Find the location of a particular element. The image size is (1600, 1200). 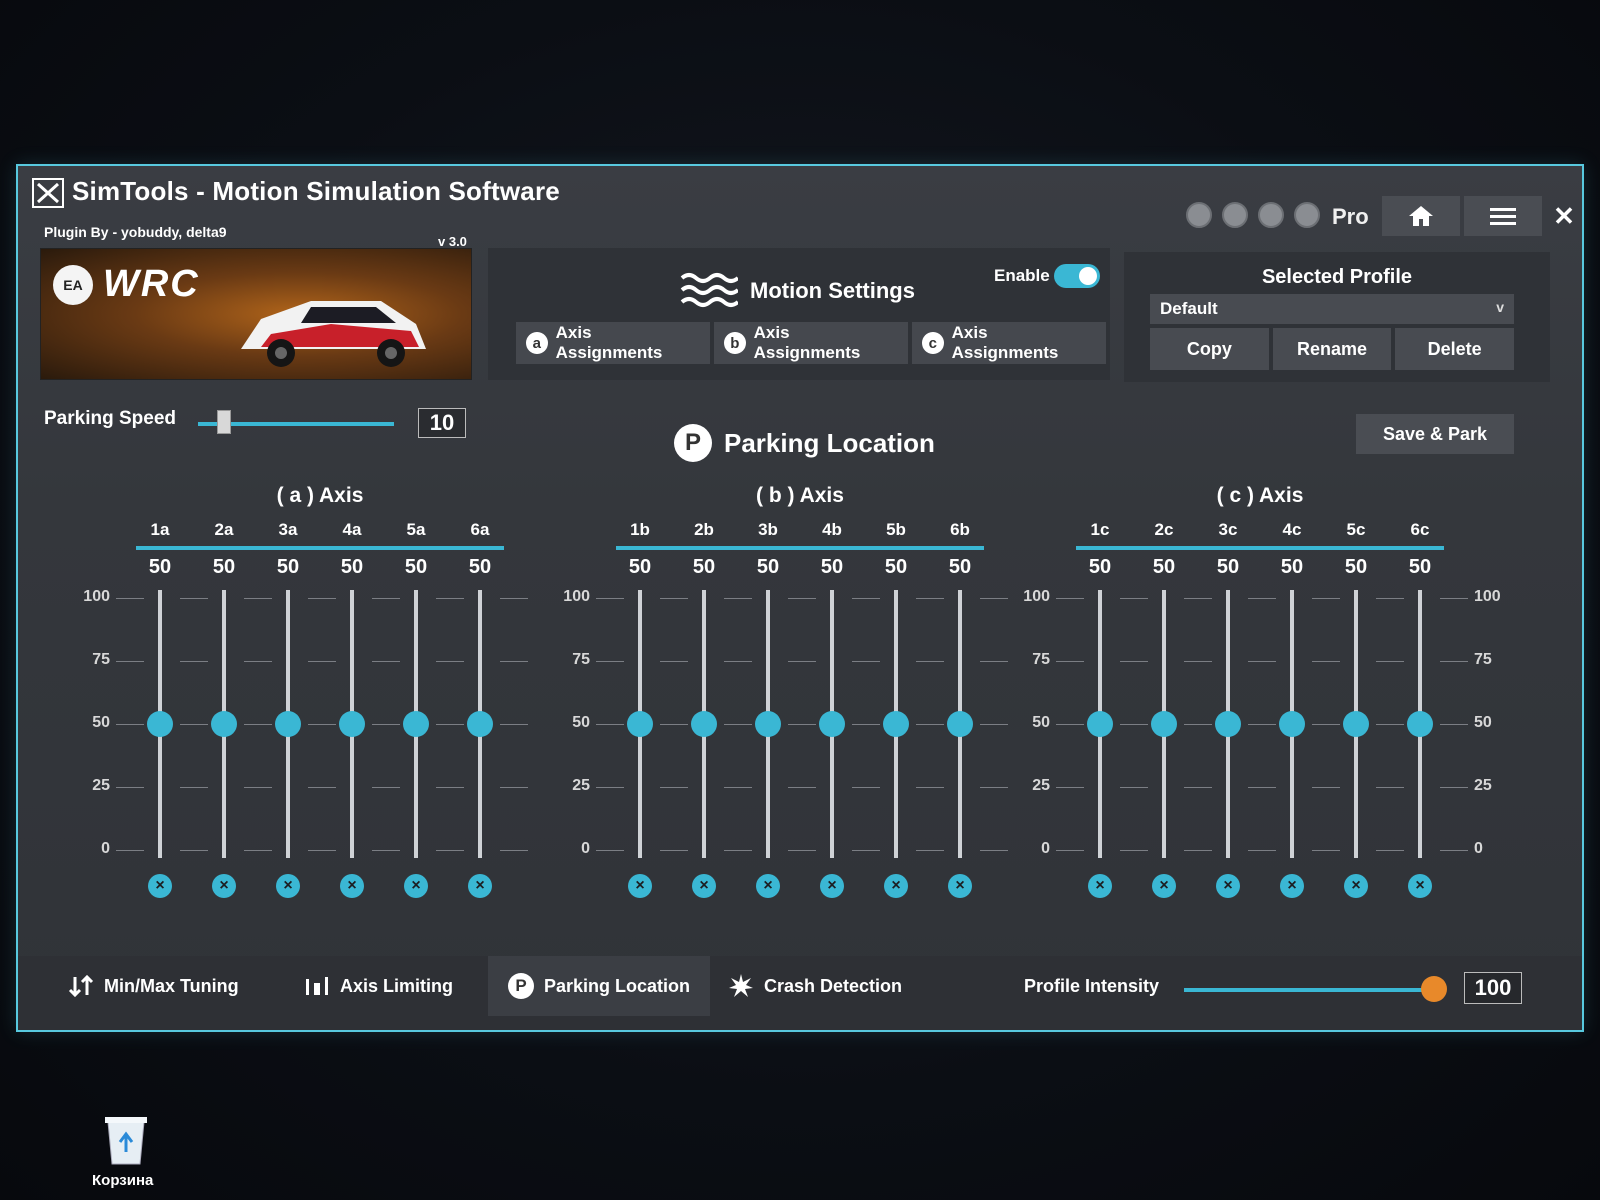

profile-intensity-slider is located at coordinates (1309, 990).